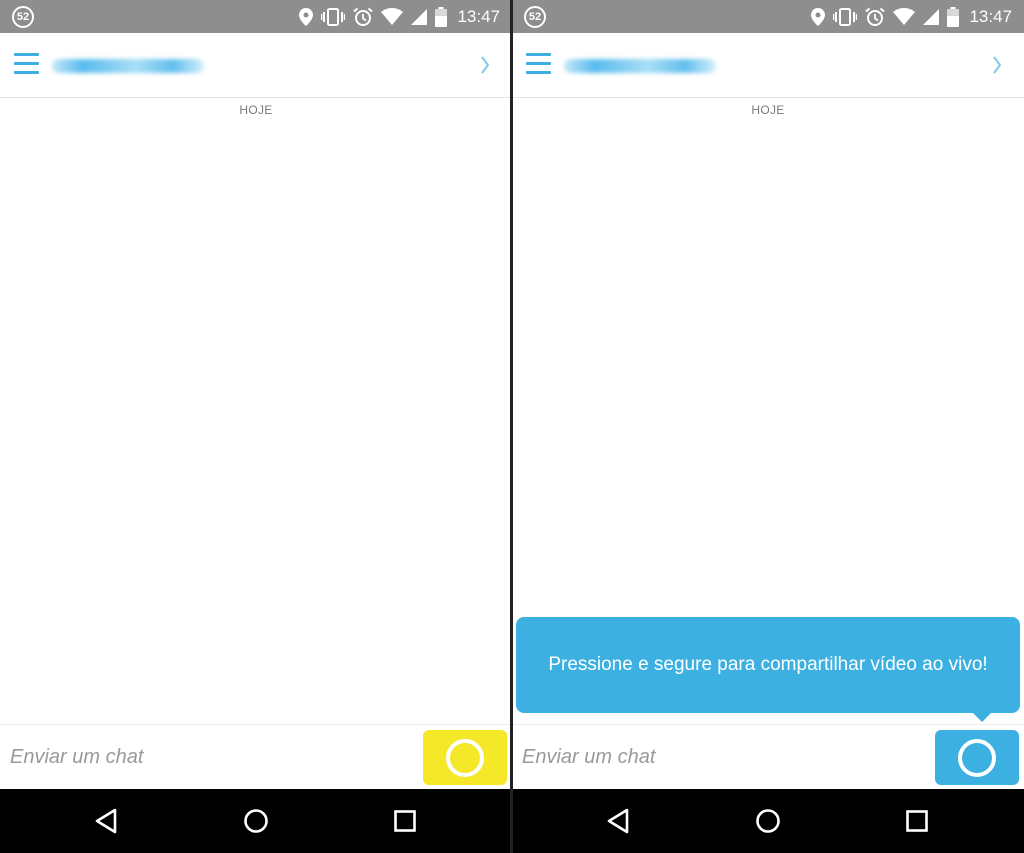  What do you see at coordinates (982, 717) in the screenshot?
I see `tooltip-pointer` at bounding box center [982, 717].